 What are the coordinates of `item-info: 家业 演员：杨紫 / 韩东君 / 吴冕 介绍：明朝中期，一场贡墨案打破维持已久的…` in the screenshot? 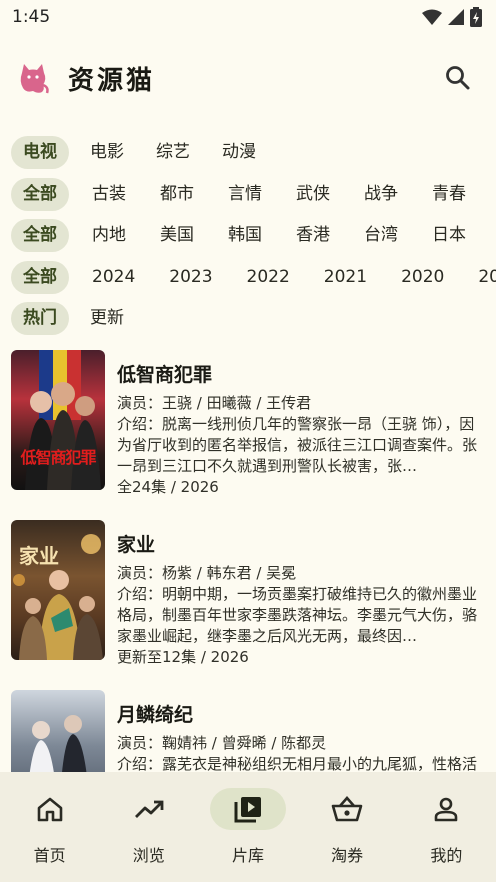 It's located at (297, 605).